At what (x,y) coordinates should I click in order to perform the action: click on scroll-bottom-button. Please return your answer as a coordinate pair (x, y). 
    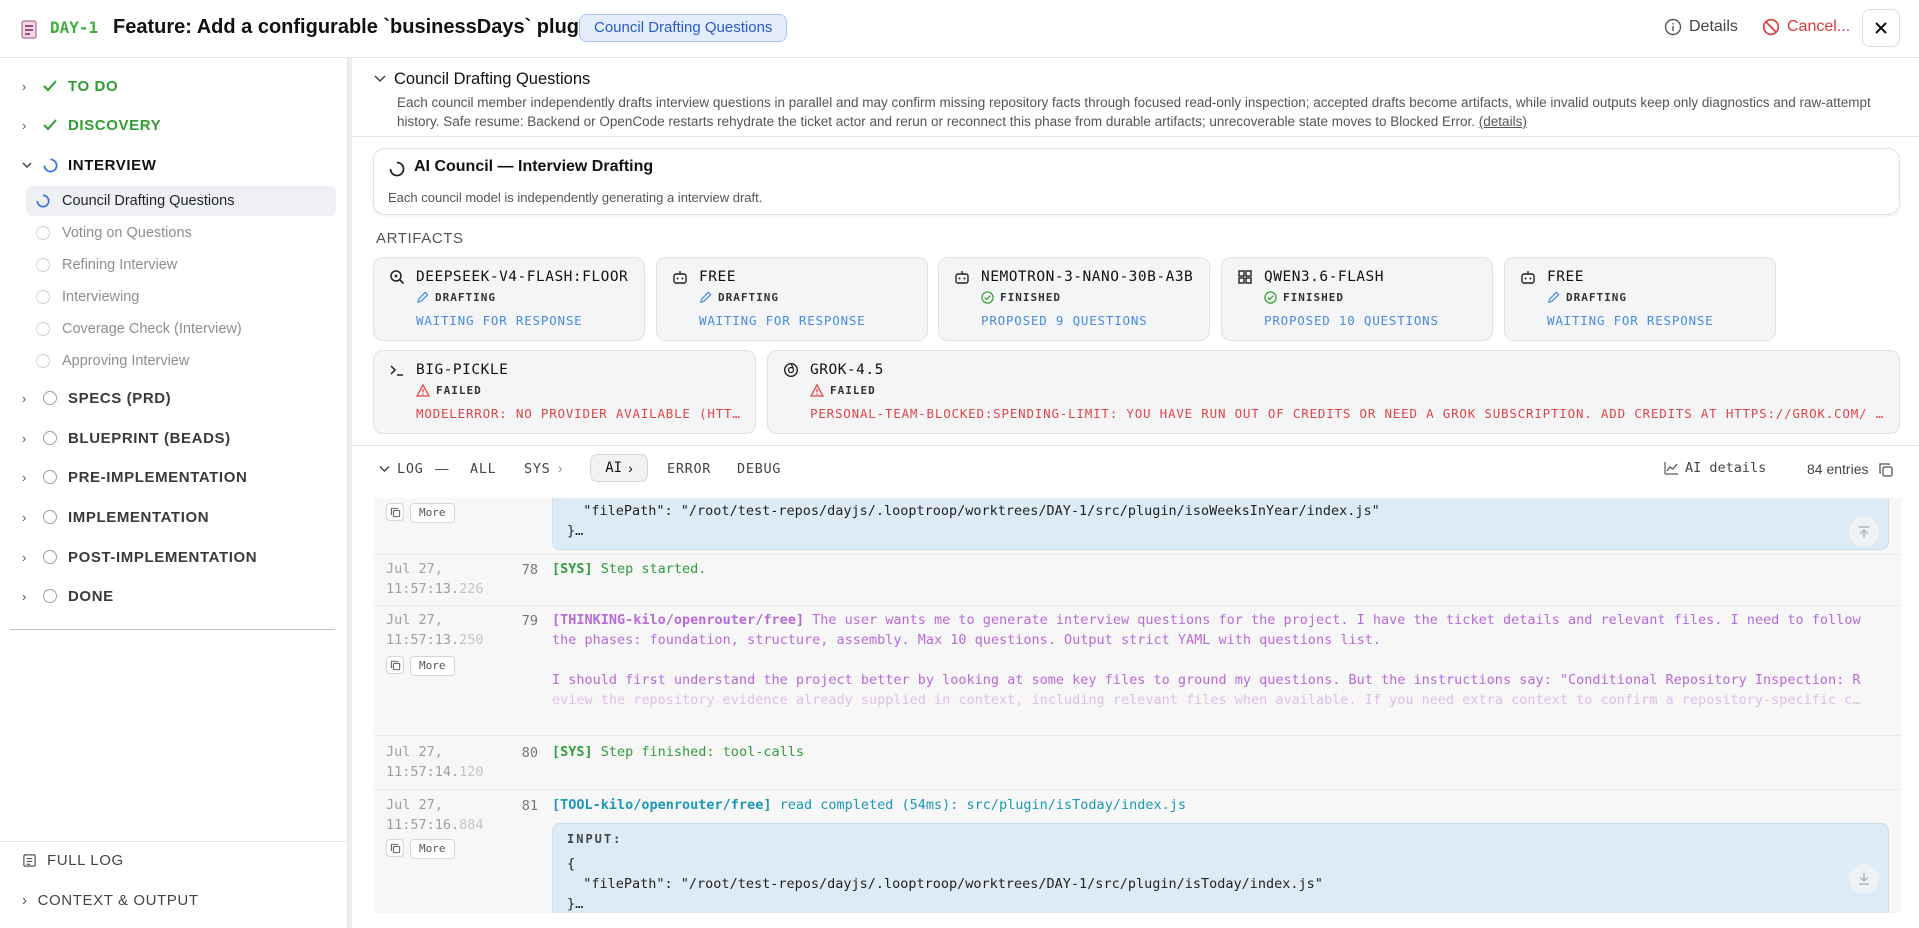
    Looking at the image, I should click on (1864, 879).